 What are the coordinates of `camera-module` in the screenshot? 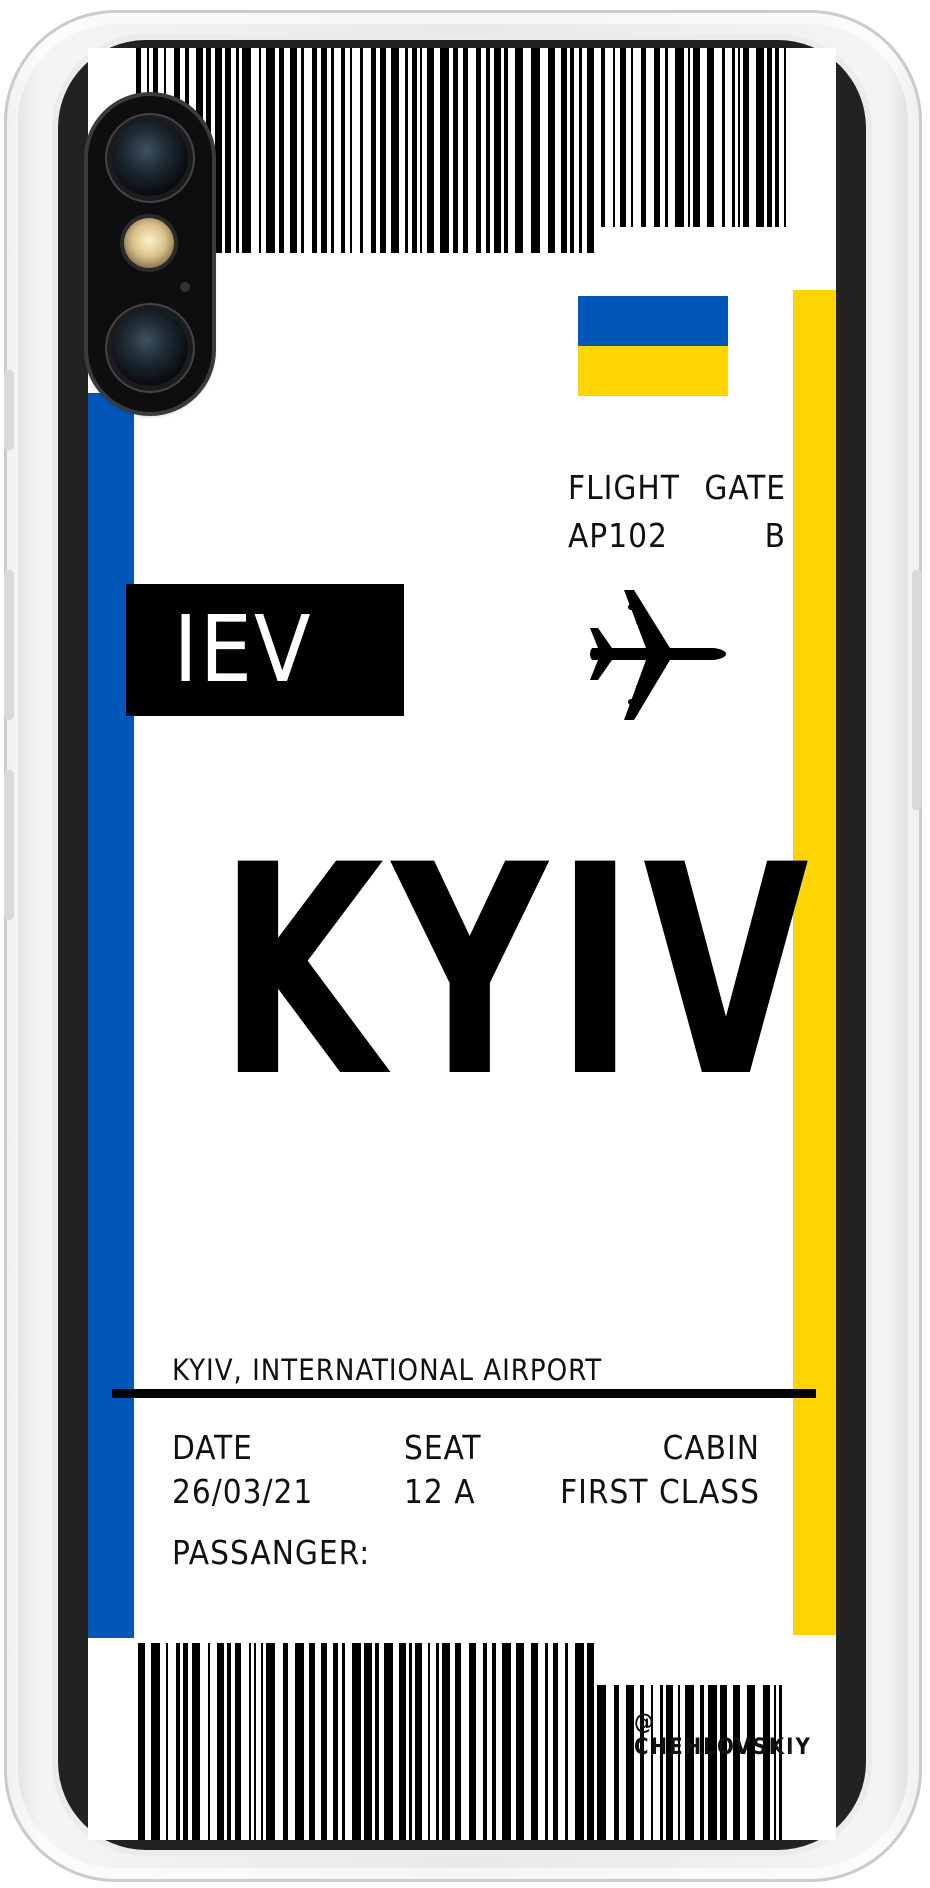 It's located at (150, 254).